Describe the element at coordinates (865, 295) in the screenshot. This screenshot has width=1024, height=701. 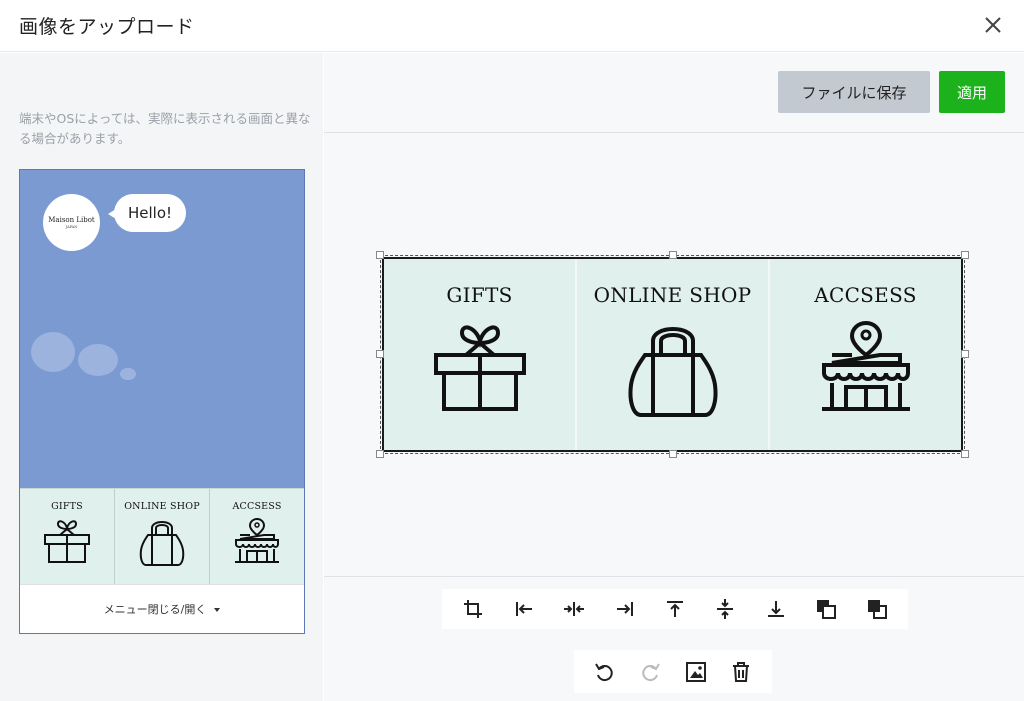
I see `menu-cell-label: ACCSESS` at that location.